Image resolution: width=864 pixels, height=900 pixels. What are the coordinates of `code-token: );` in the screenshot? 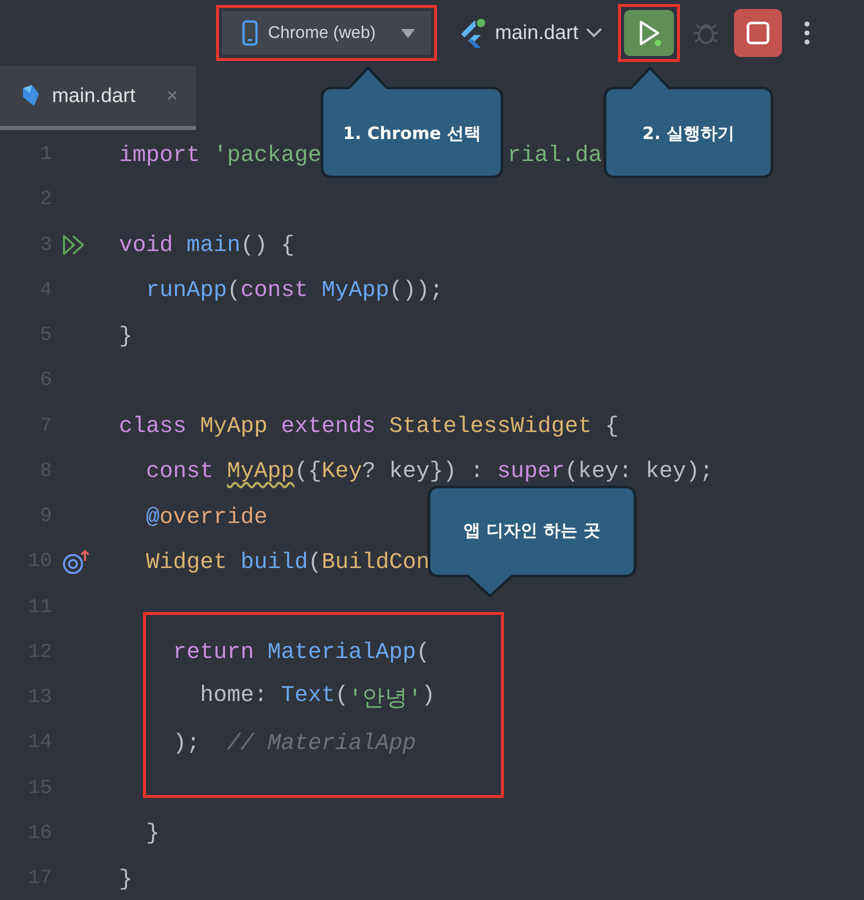 It's located at (187, 743).